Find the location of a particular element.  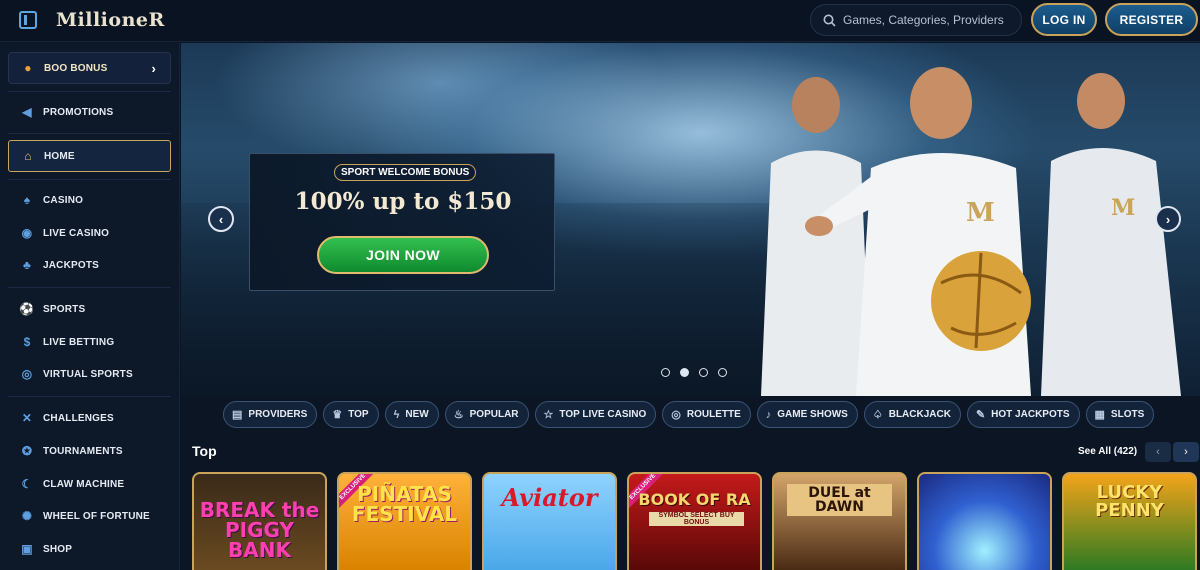

carousel-dot-active is located at coordinates (684, 372).